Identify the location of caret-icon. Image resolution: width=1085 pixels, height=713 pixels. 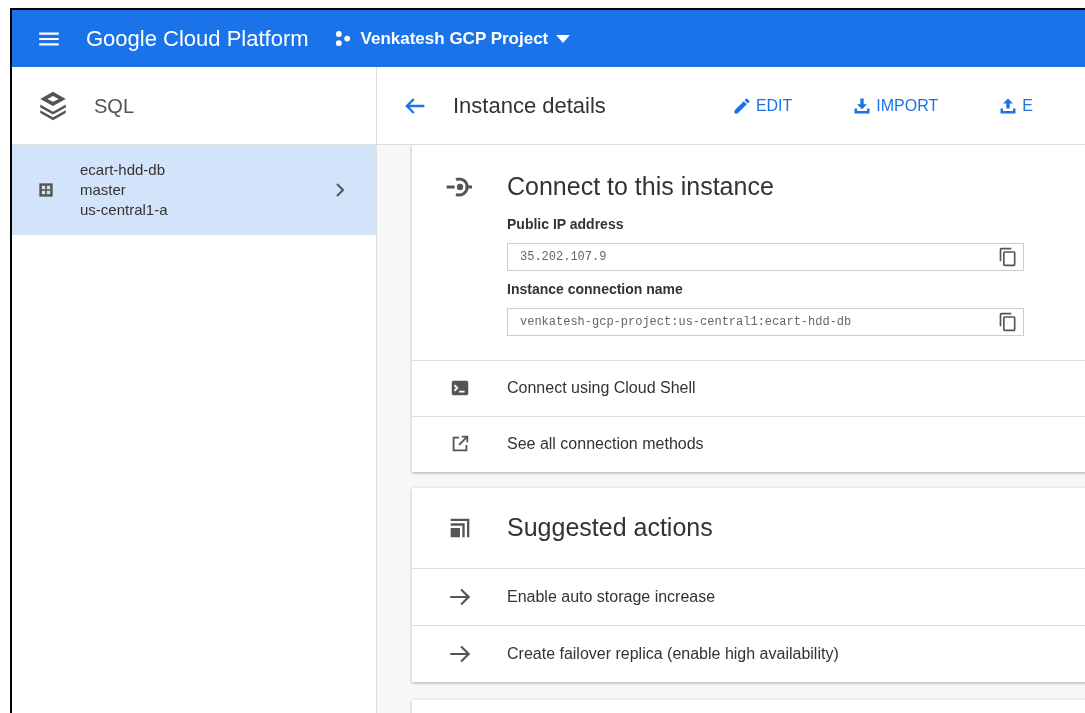
(563, 38).